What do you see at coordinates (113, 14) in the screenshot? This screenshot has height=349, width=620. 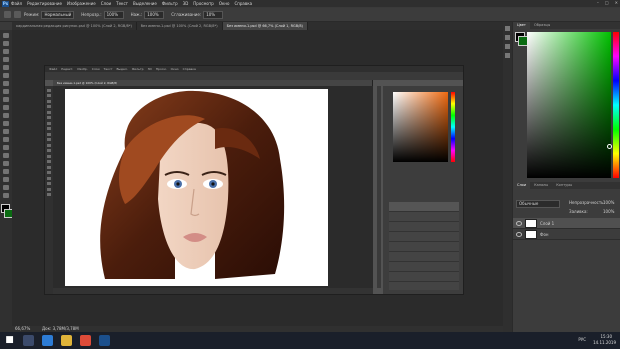 I see `opacity-field: 100%` at bounding box center [113, 14].